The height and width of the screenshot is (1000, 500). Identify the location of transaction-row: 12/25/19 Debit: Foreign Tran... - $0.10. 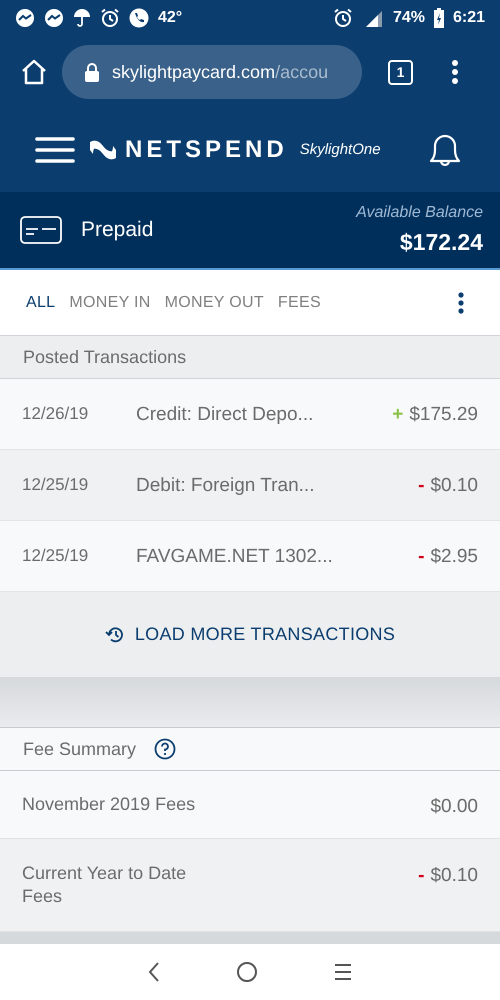
(250, 485).